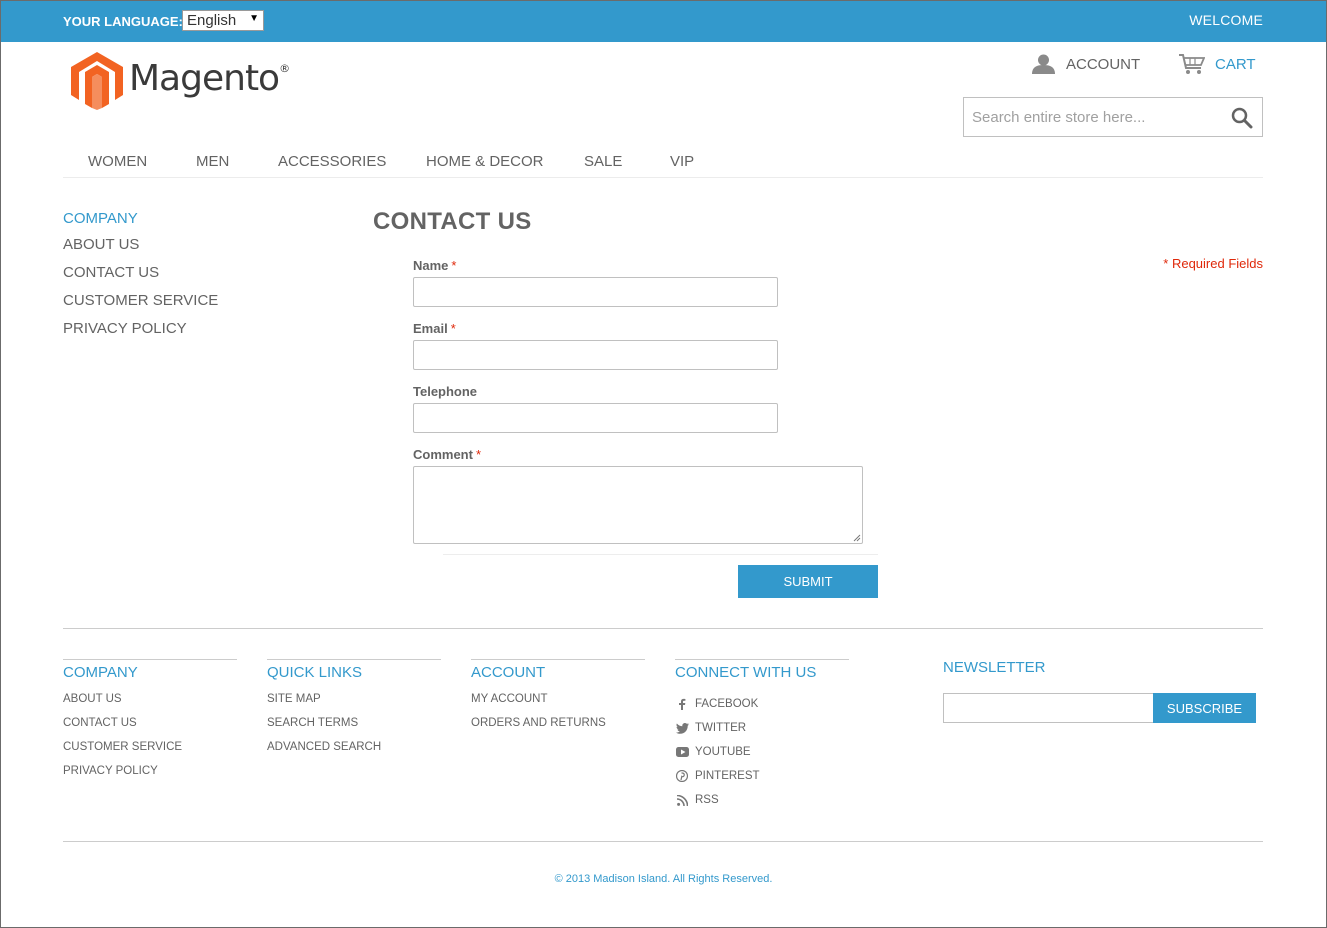  I want to click on social-link-youtube: YOUTUBE, so click(762, 752).